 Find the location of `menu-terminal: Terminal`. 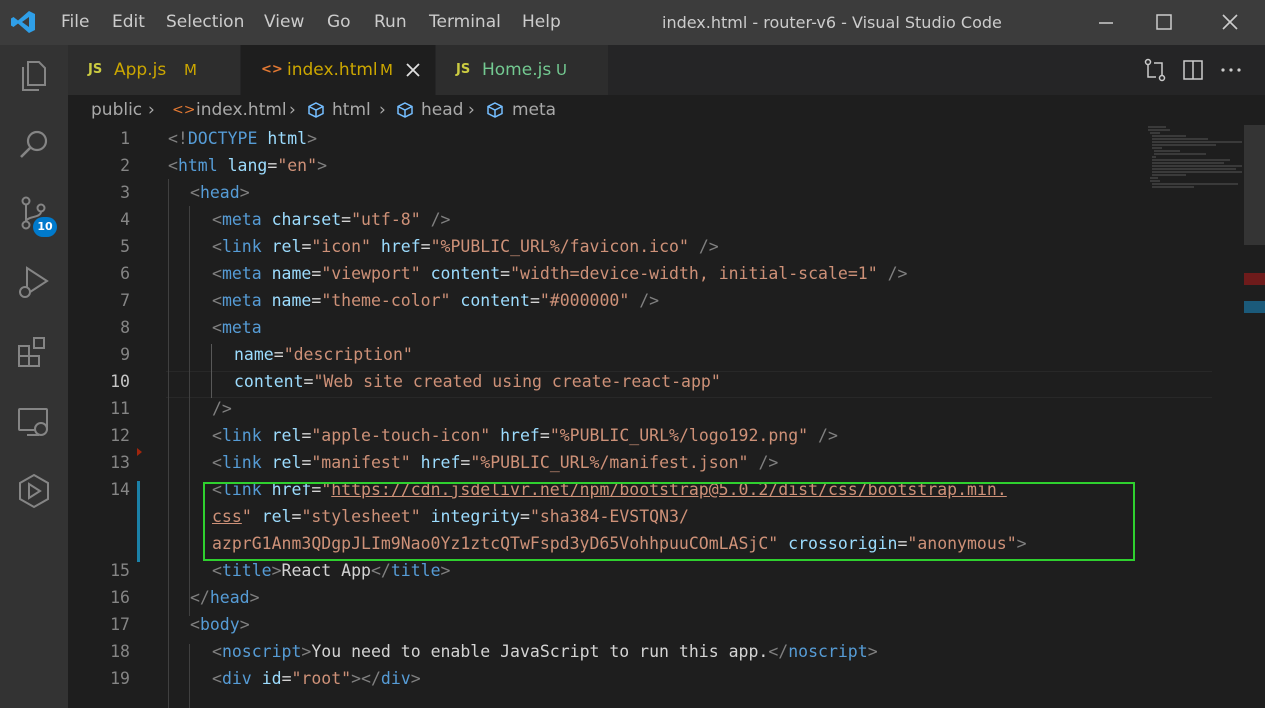

menu-terminal: Terminal is located at coordinates (465, 22).